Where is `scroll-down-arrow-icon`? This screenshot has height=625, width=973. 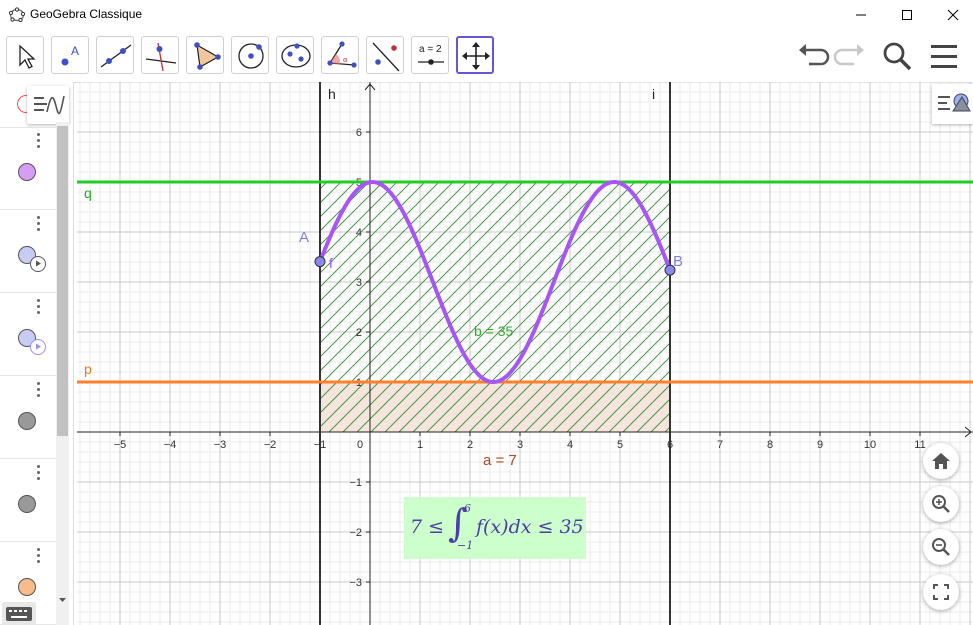
scroll-down-arrow-icon is located at coordinates (62, 600).